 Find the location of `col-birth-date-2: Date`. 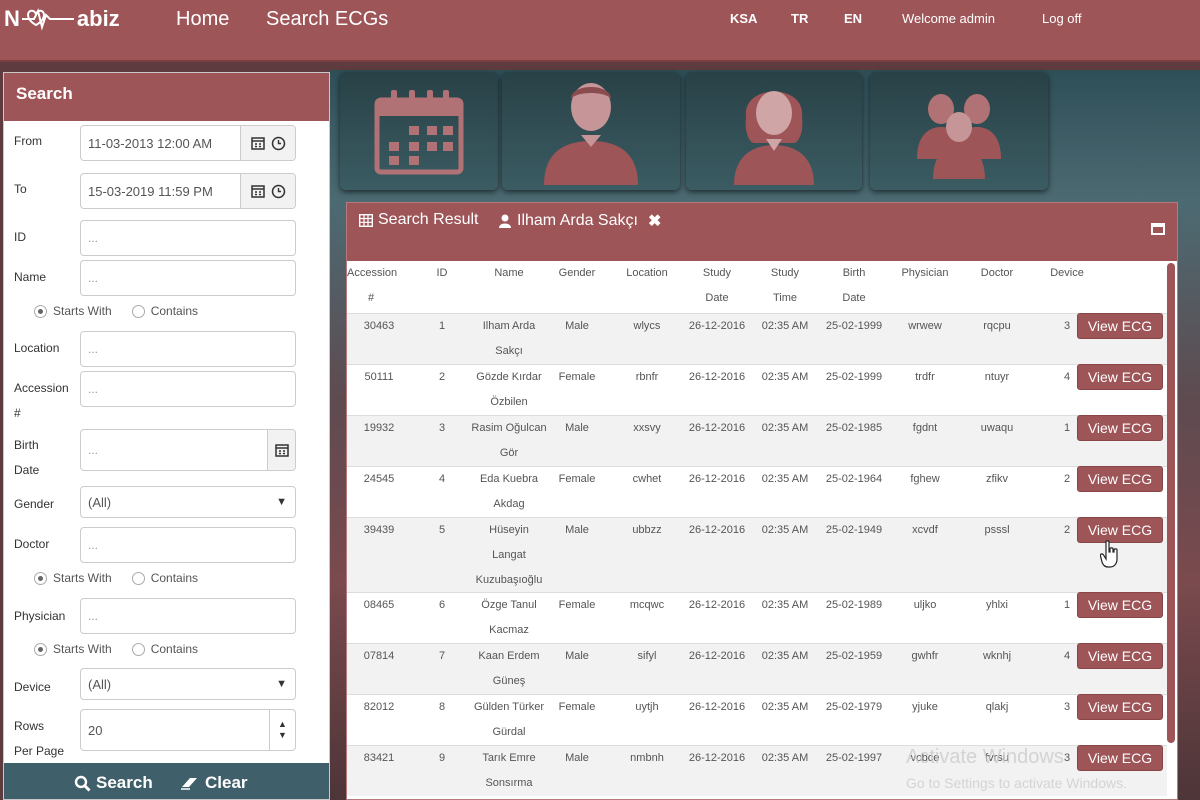

col-birth-date-2: Date is located at coordinates (854, 298).